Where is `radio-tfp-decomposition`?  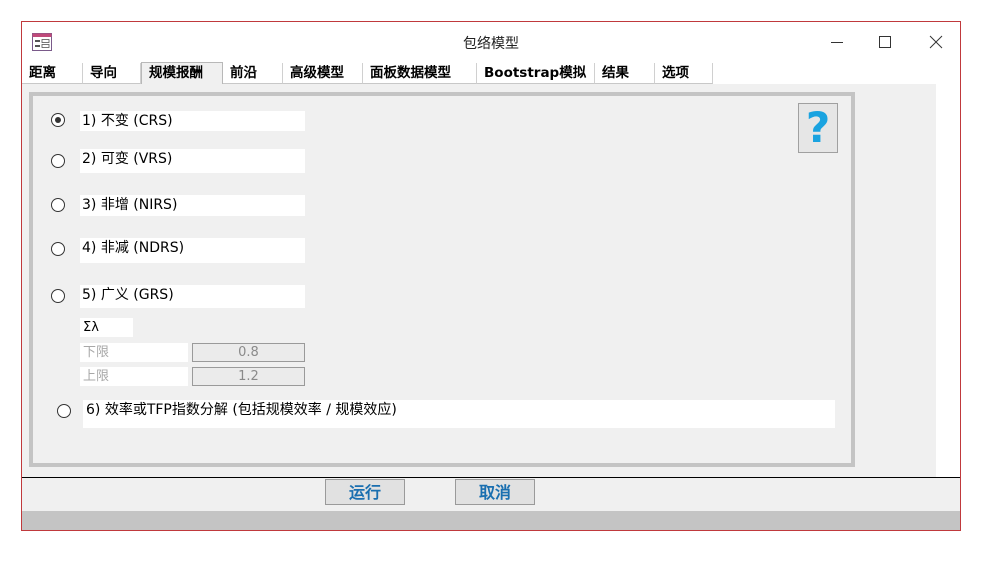 radio-tfp-decomposition is located at coordinates (64, 411).